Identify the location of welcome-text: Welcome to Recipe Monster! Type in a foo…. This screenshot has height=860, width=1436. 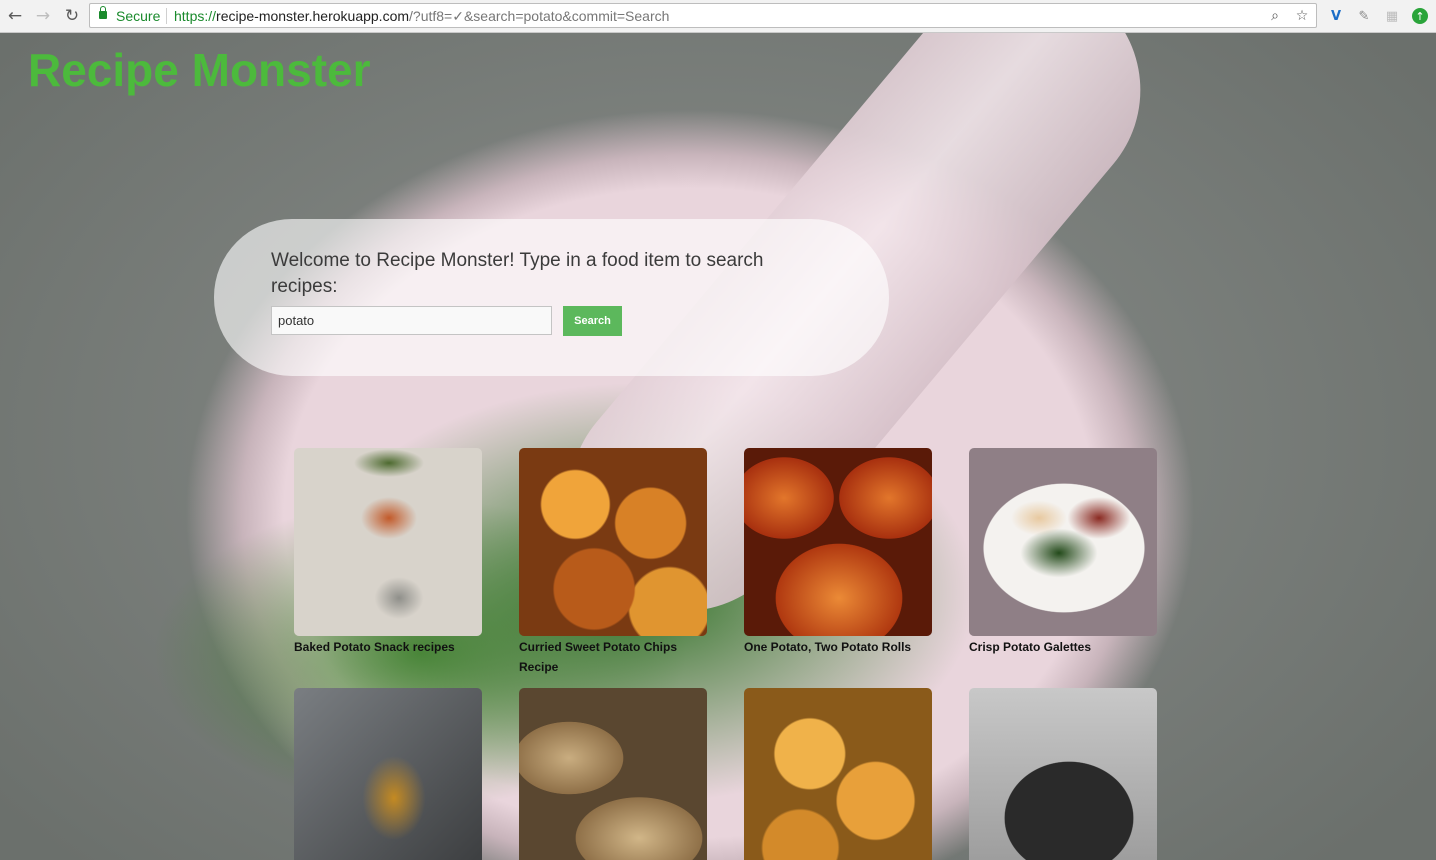
(517, 273).